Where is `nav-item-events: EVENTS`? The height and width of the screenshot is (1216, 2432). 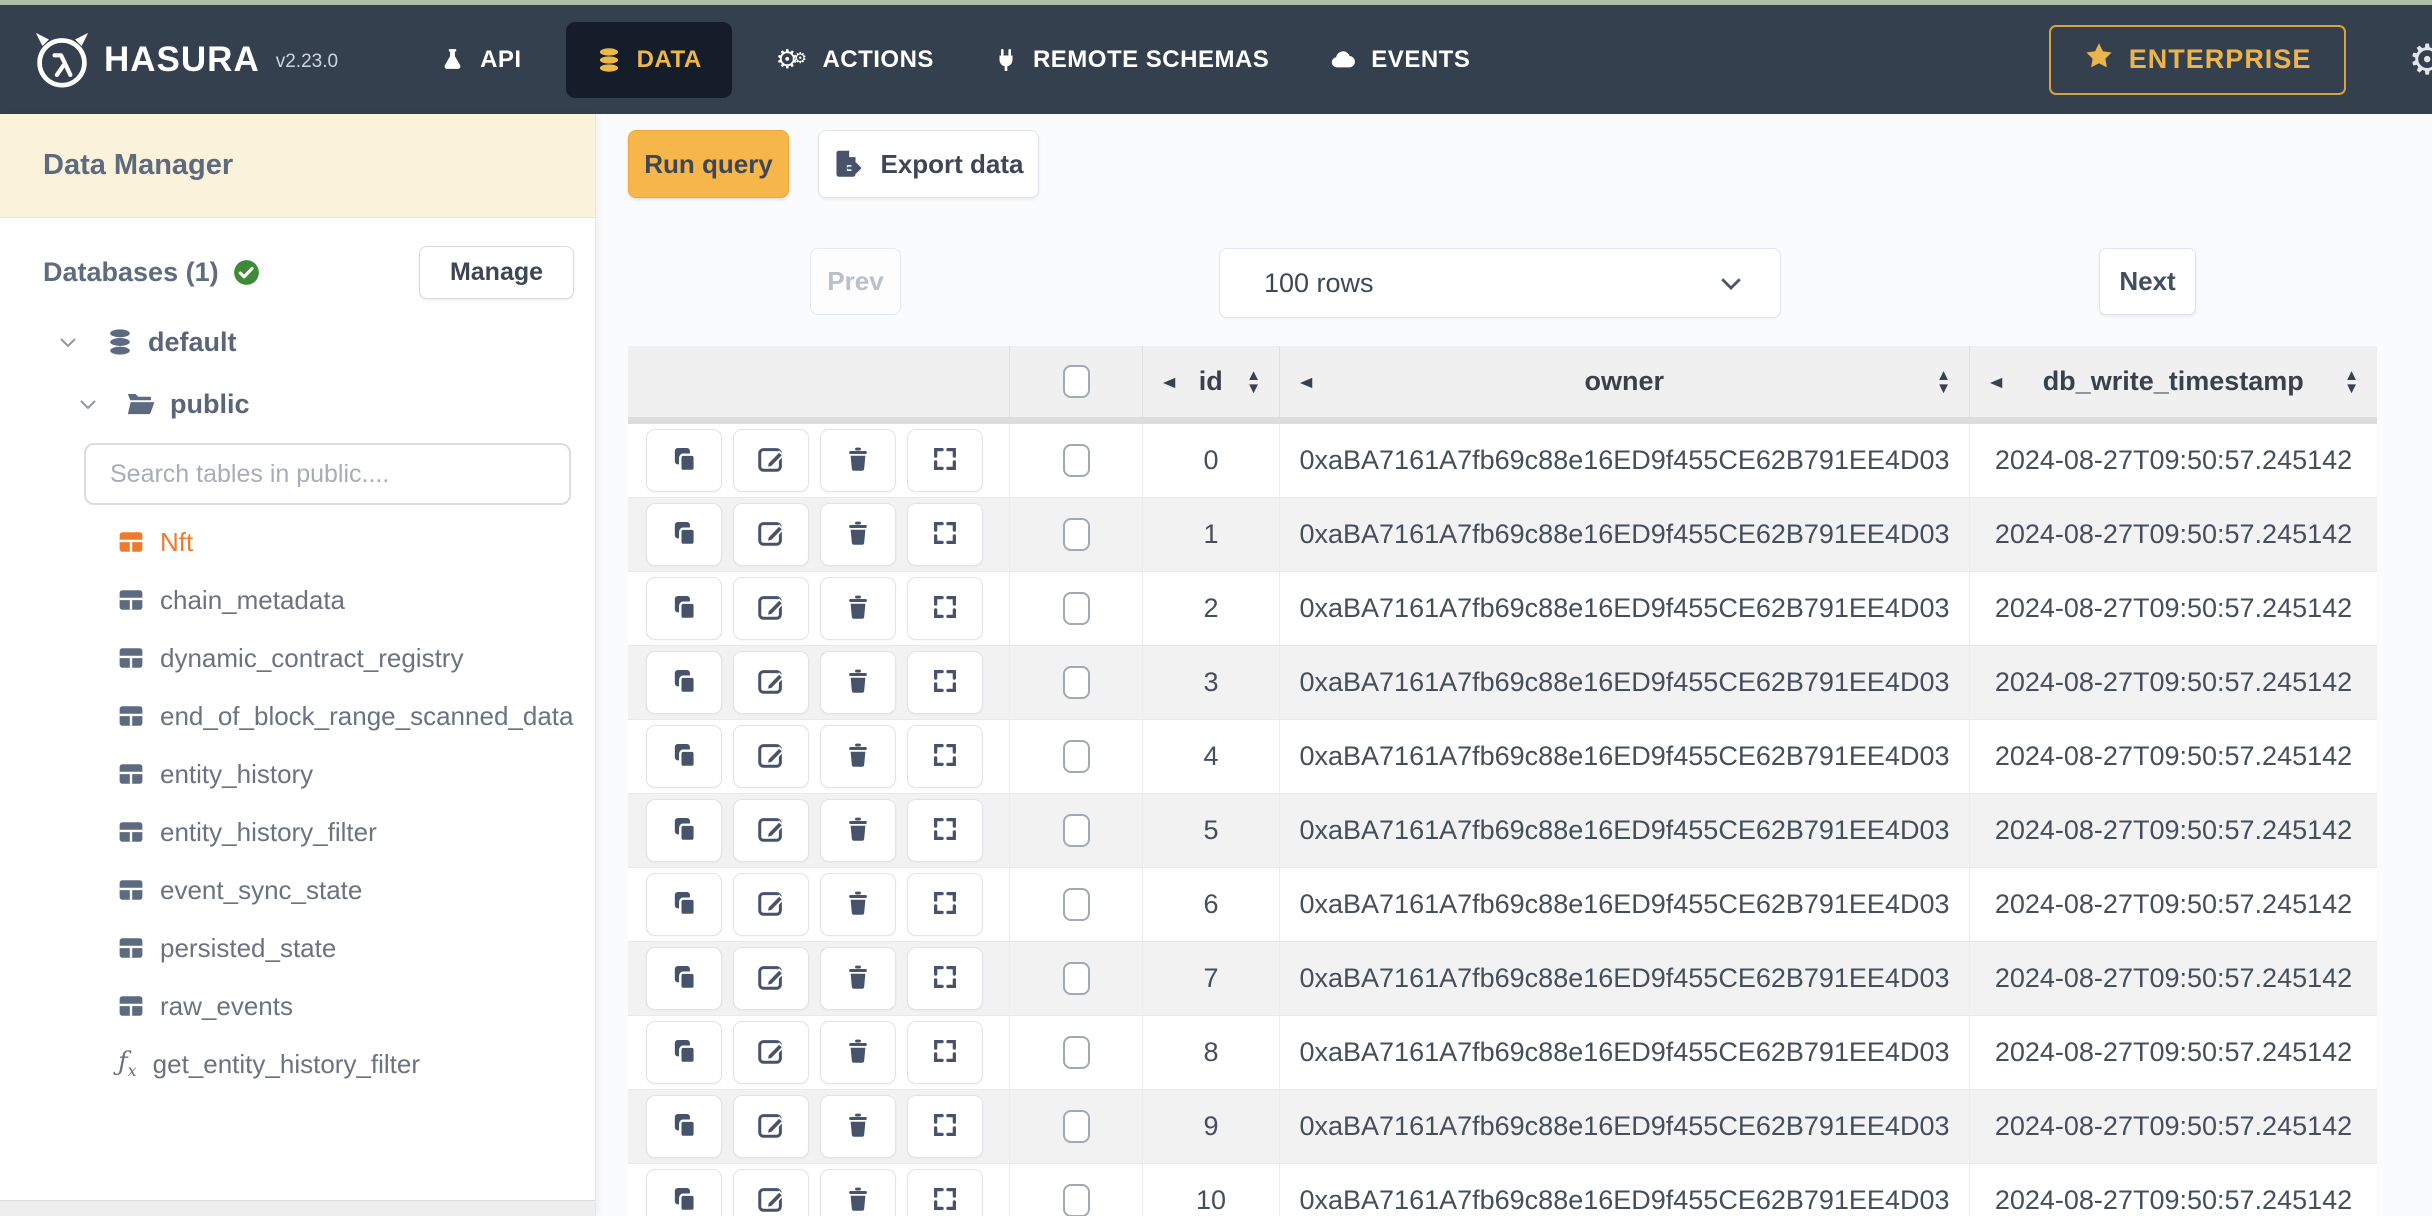 nav-item-events: EVENTS is located at coordinates (1399, 60).